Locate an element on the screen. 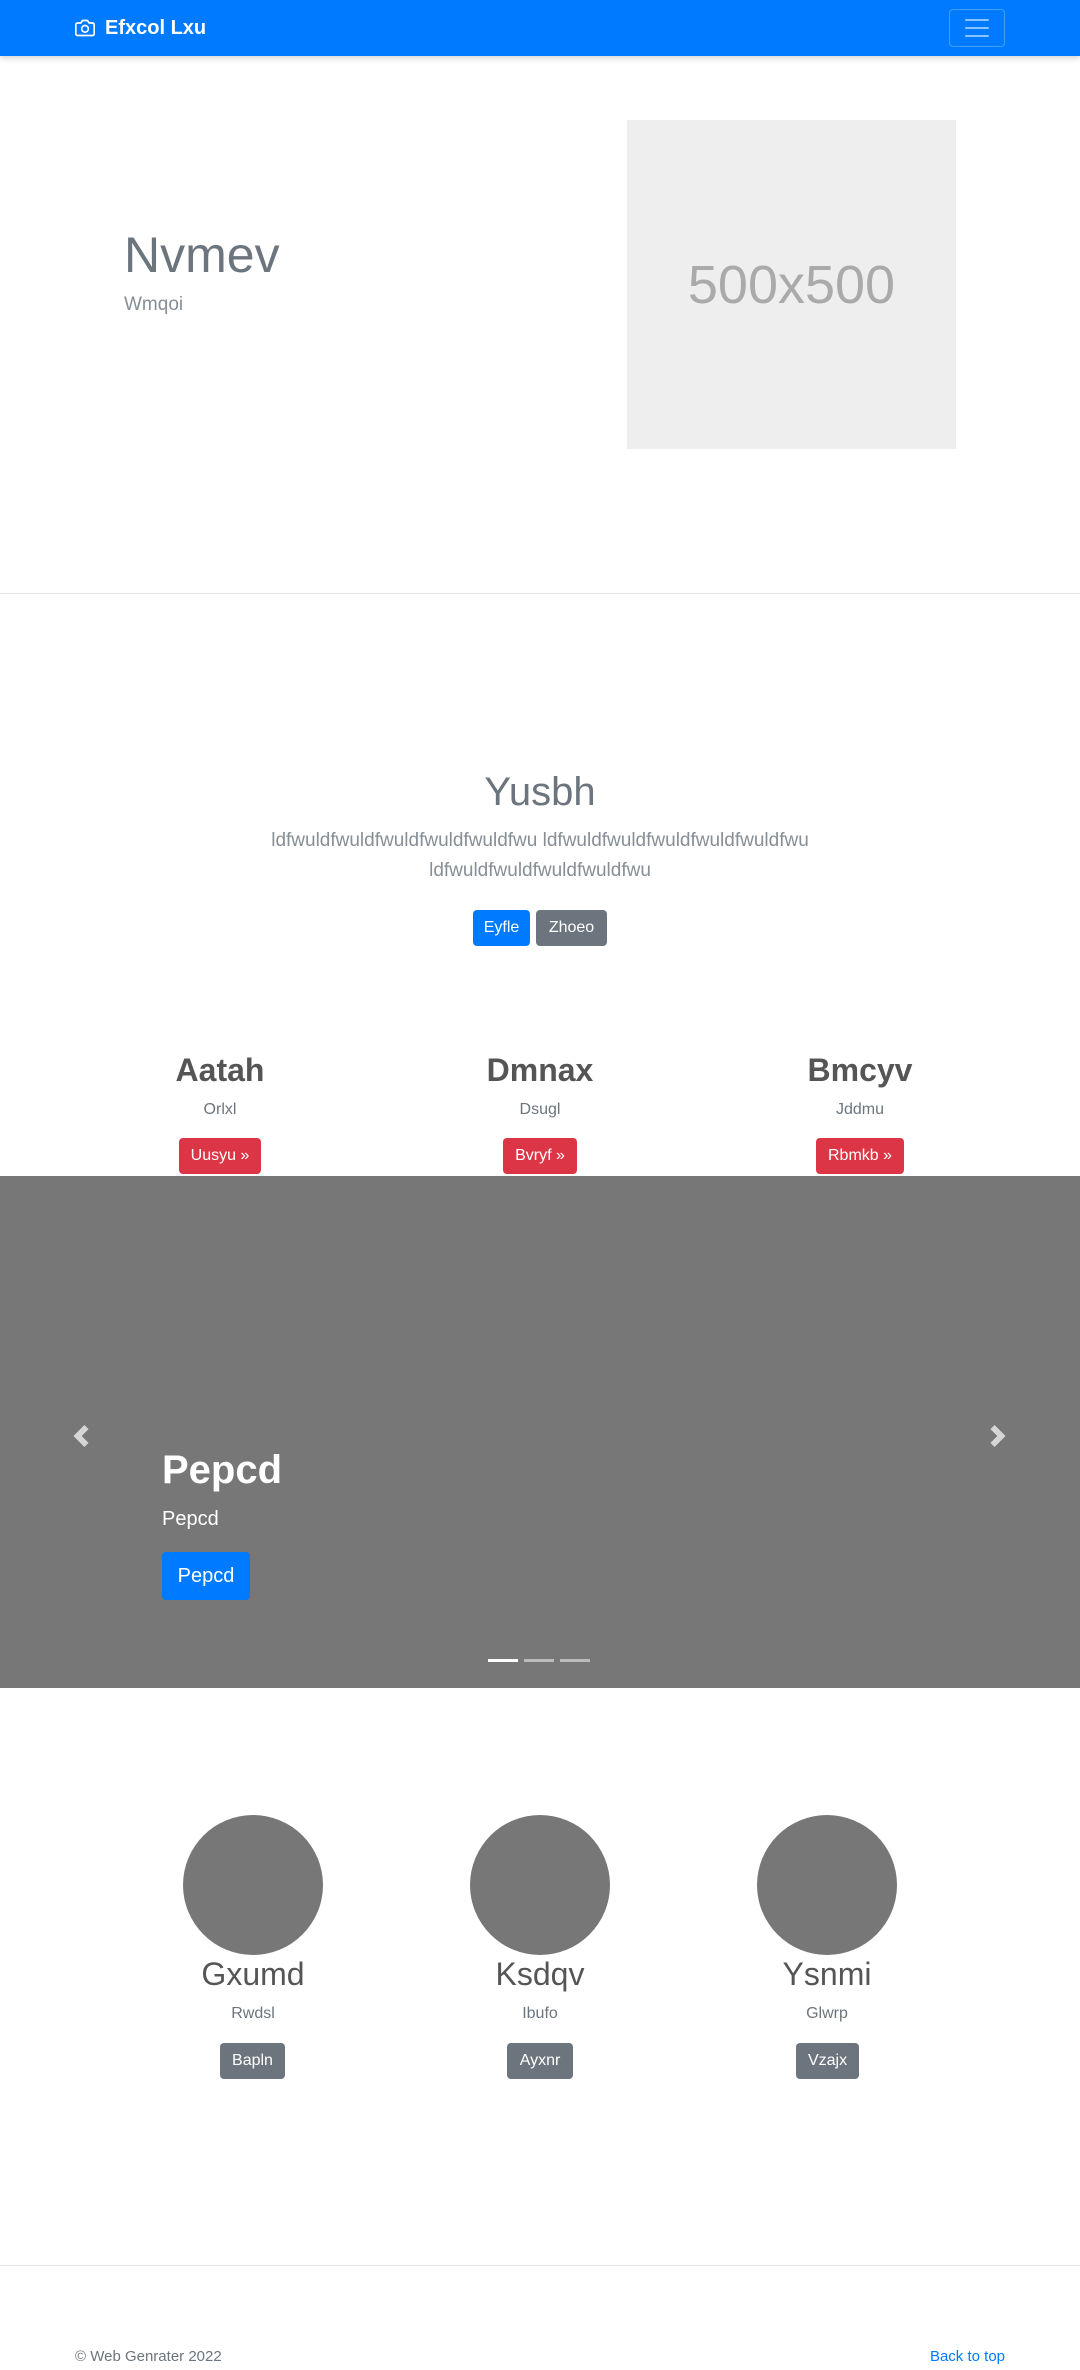 This screenshot has height=2370, width=1080. team-member-name: Gxumd is located at coordinates (253, 1974).